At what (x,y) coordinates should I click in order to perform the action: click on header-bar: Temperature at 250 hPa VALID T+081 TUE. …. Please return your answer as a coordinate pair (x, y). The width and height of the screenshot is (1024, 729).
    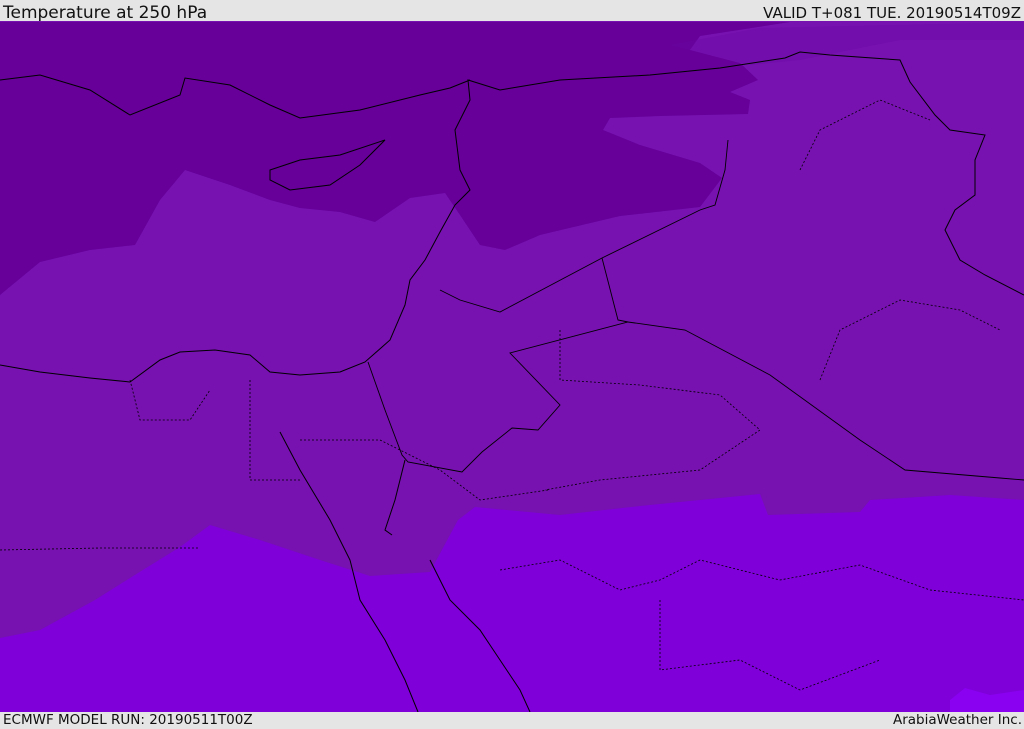
    Looking at the image, I should click on (512, 11).